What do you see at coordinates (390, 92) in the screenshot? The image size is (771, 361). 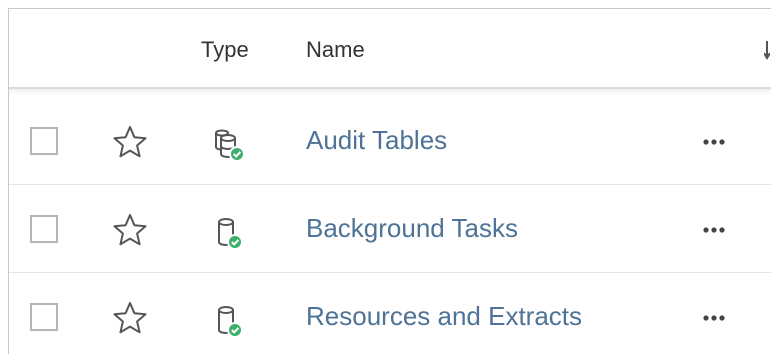 I see `header-divider` at bounding box center [390, 92].